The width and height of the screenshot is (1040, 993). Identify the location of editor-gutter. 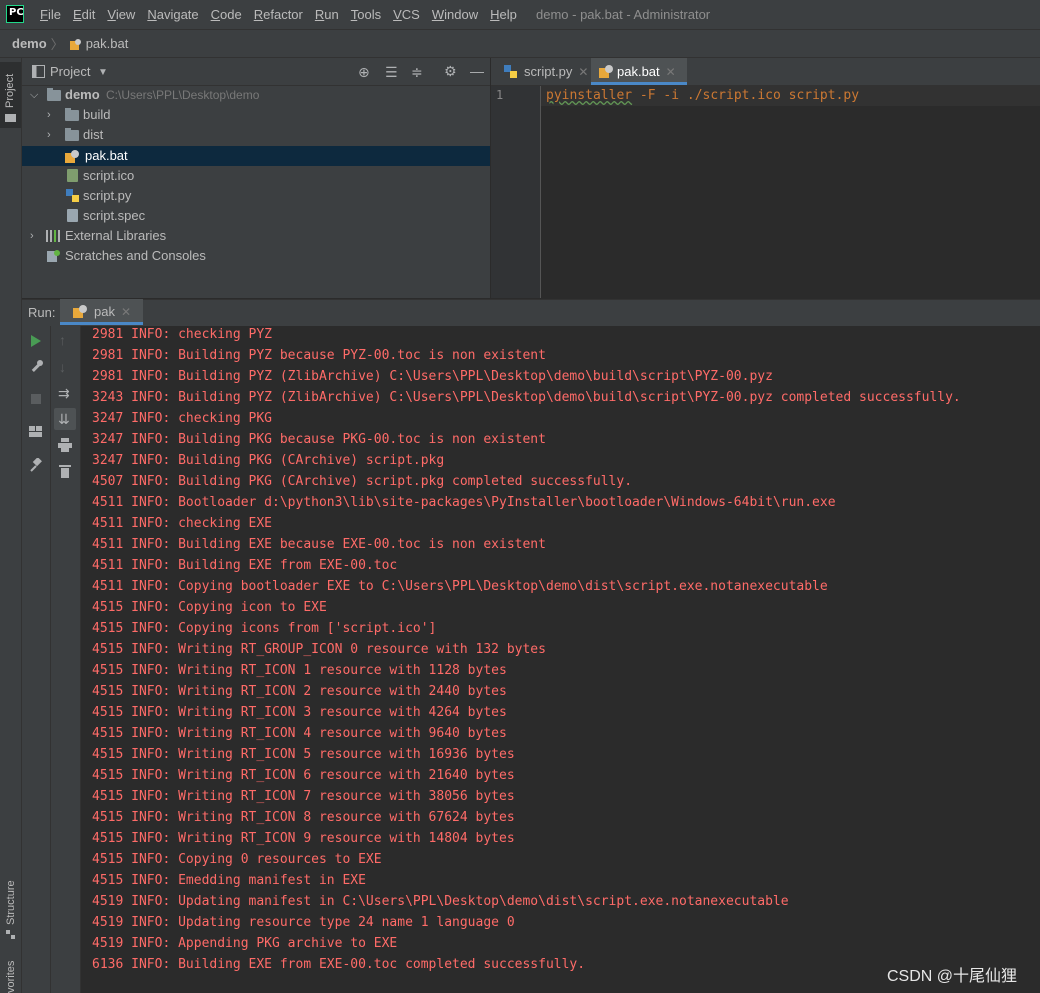
(516, 192).